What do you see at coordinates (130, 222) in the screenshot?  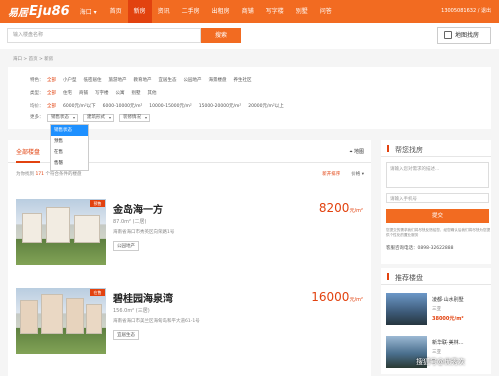 I see `property-type: 87.0m² (二居)` at bounding box center [130, 222].